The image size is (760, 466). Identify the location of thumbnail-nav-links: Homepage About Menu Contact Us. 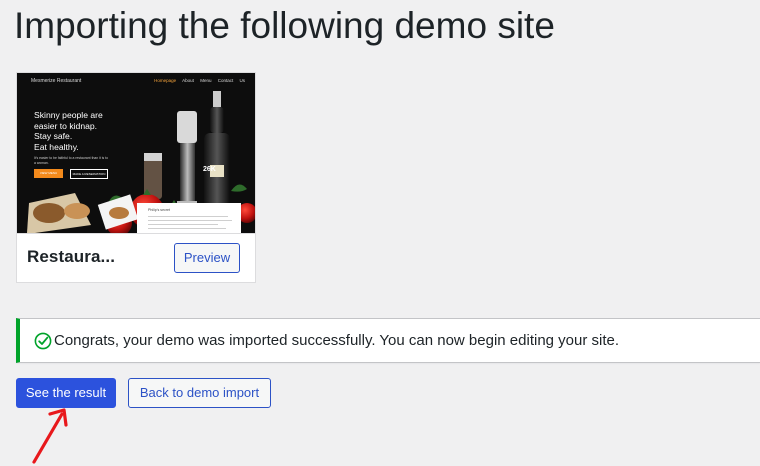
(199, 80).